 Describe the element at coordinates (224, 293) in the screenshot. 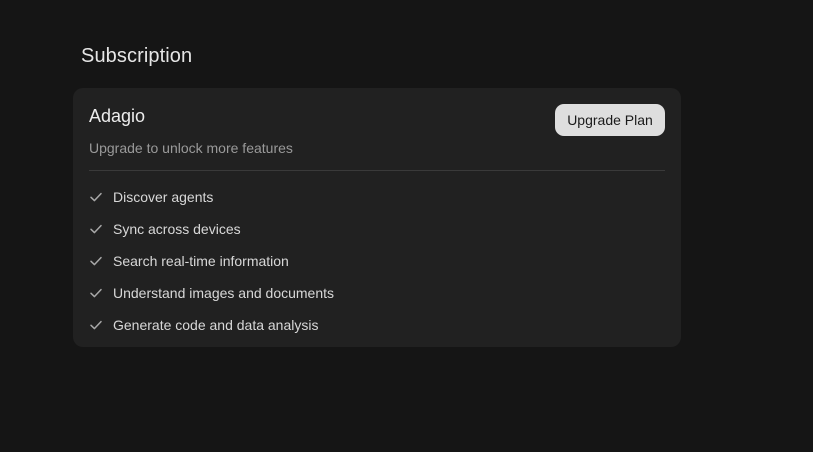

I see `feature-label: Understand images and documents` at that location.